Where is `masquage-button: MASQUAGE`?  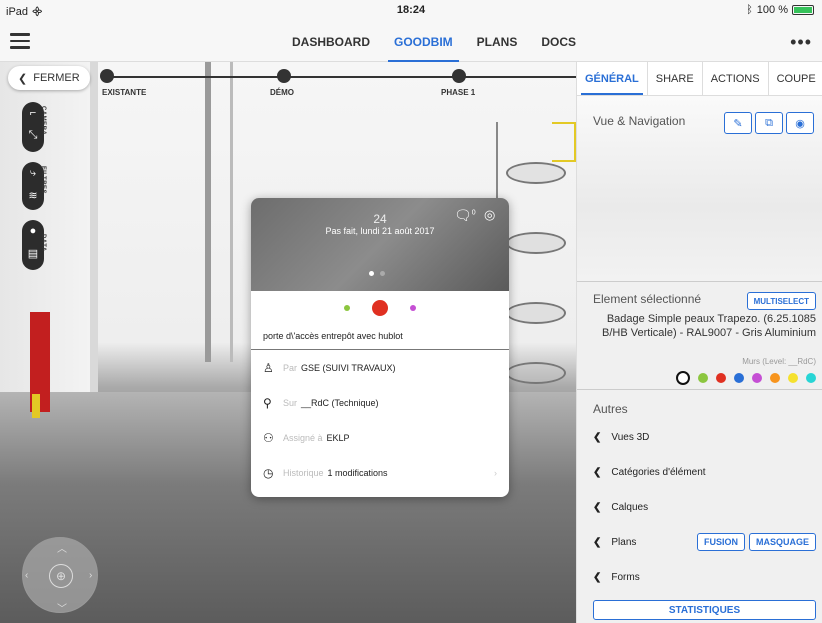
masquage-button: MASQUAGE is located at coordinates (782, 542).